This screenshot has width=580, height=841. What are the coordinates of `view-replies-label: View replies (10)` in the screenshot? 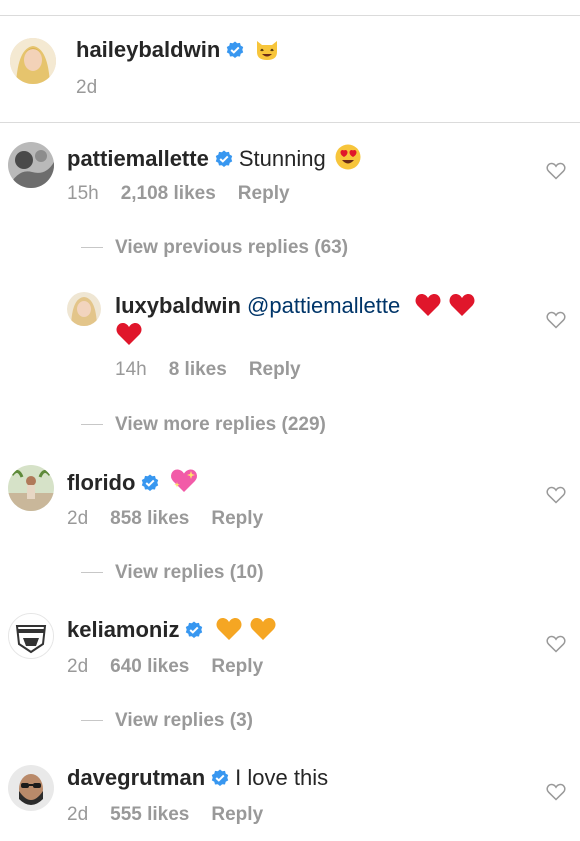 It's located at (189, 572).